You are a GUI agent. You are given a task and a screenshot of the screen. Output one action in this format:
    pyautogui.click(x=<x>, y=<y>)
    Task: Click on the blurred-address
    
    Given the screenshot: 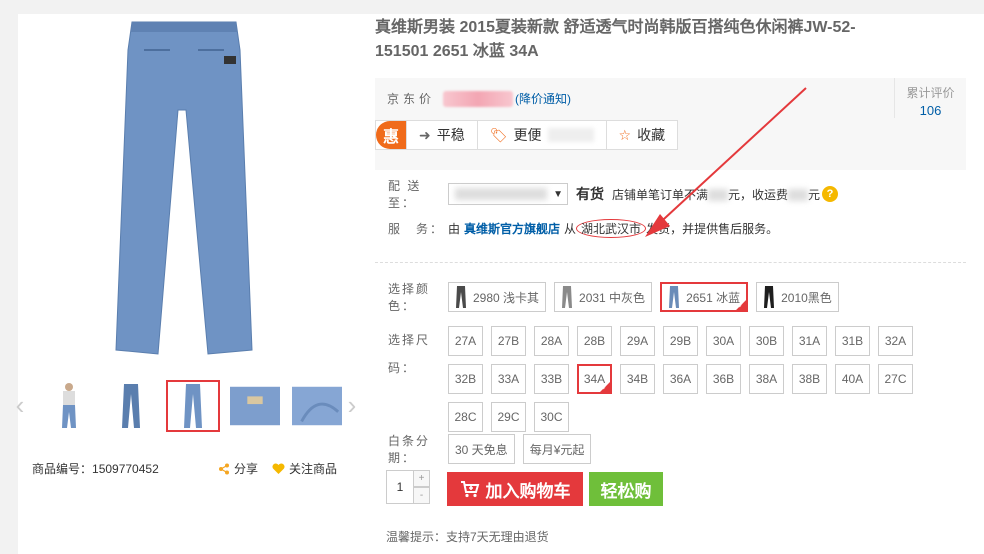 What is the action you would take?
    pyautogui.click(x=501, y=194)
    